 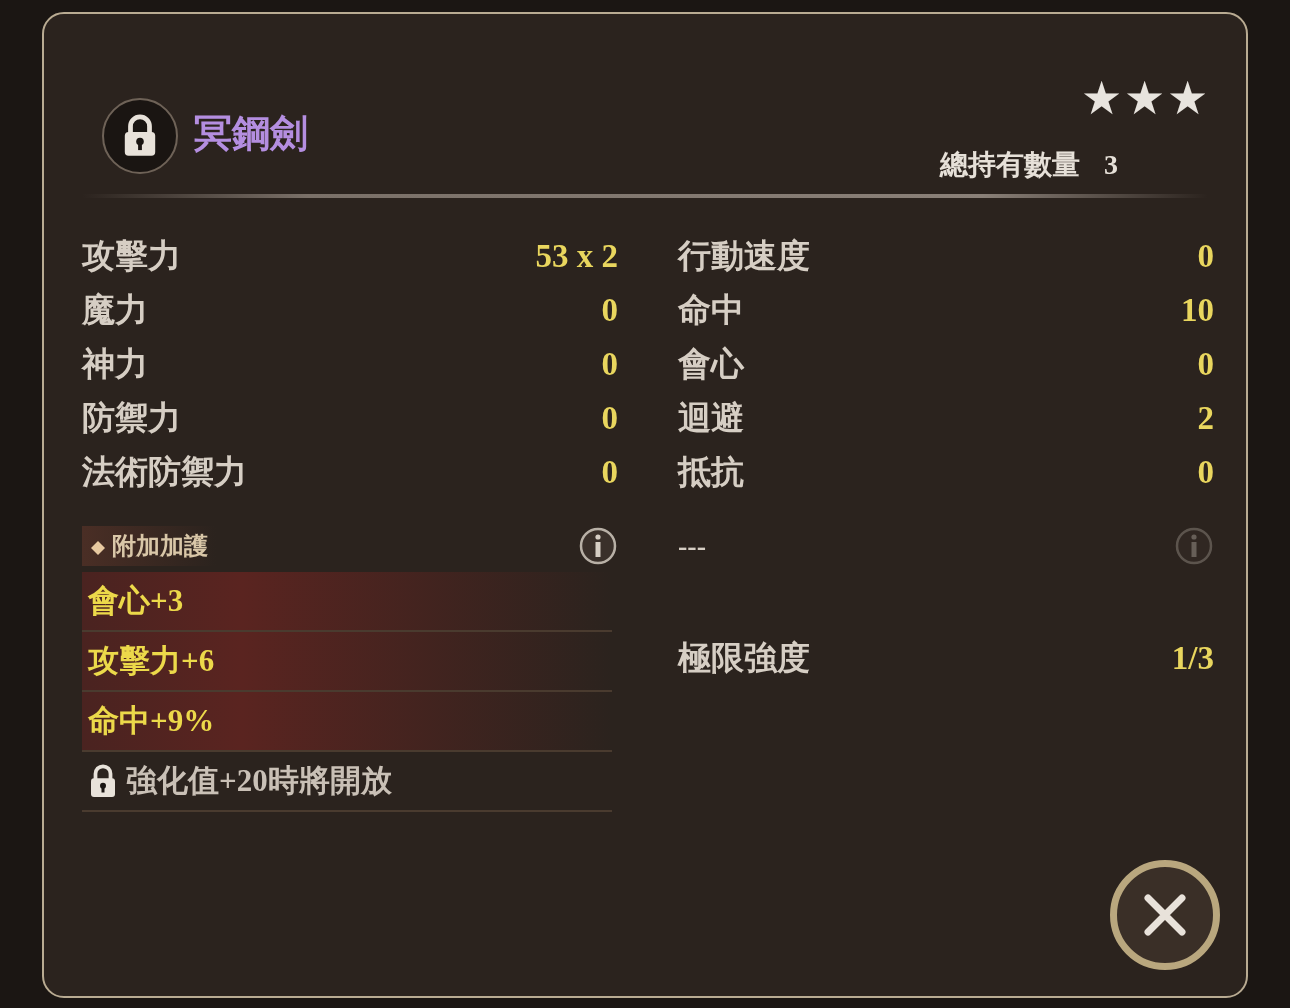 I want to click on section-title: 附加加護, so click(x=160, y=546).